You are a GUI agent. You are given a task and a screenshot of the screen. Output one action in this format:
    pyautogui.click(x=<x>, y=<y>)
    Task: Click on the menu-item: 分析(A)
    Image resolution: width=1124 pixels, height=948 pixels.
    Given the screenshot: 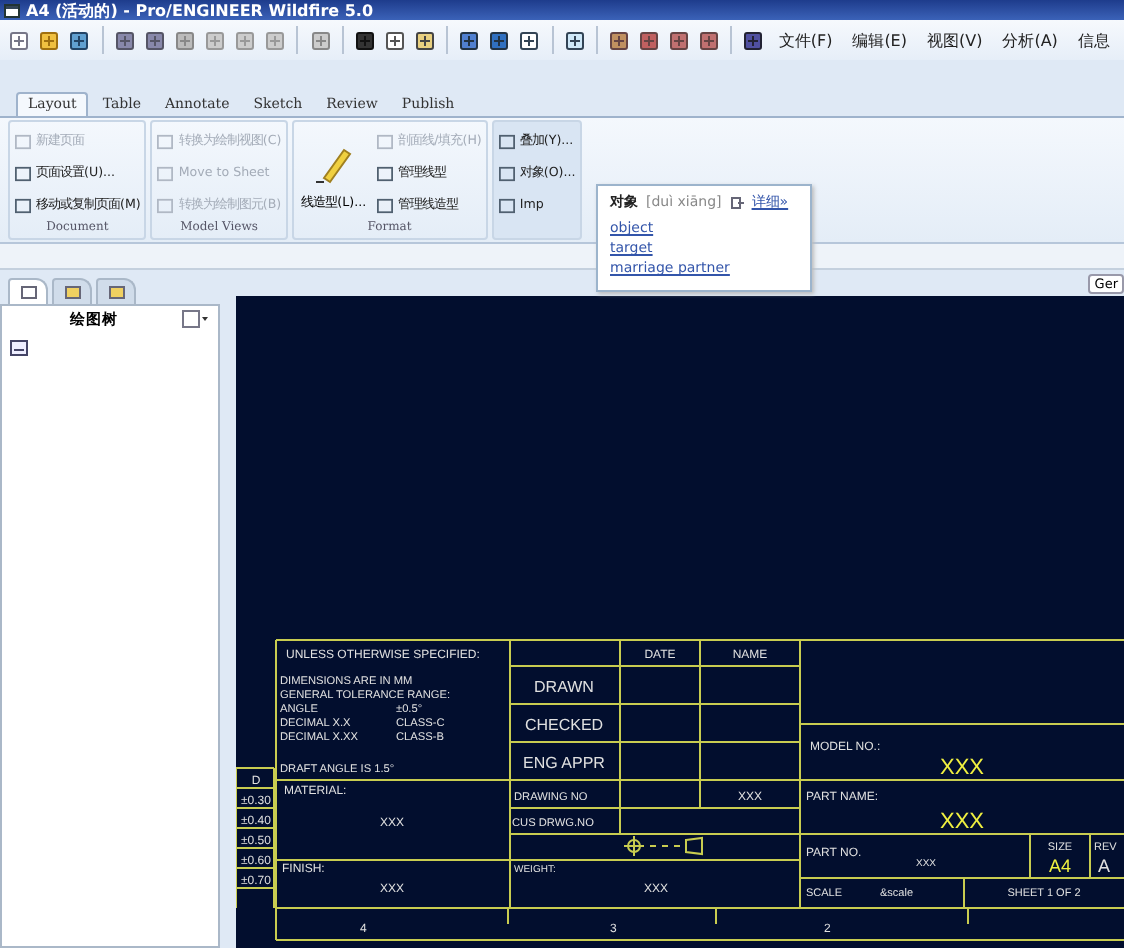 What is the action you would take?
    pyautogui.click(x=1030, y=40)
    